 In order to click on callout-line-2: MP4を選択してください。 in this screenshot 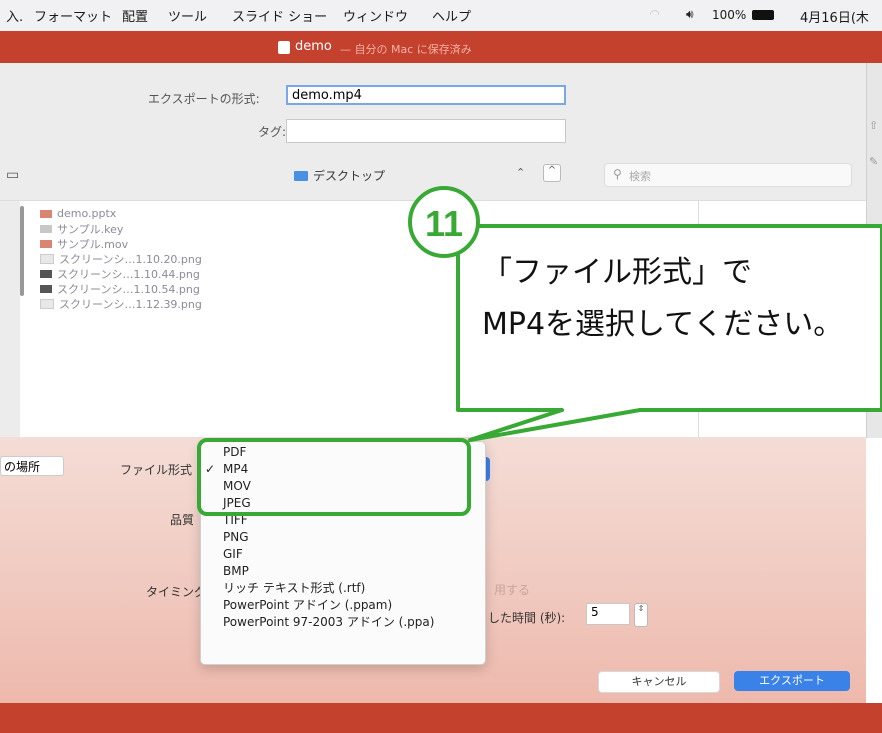, I will do `click(662, 324)`.